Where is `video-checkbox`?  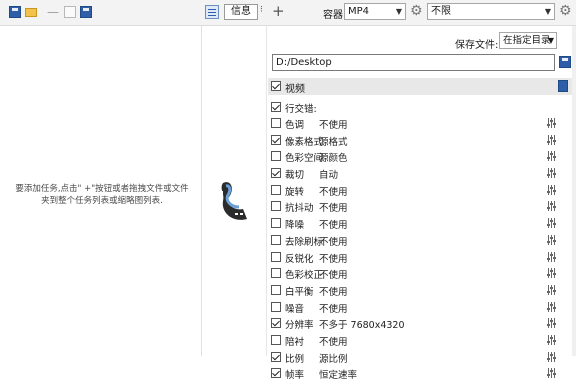 video-checkbox is located at coordinates (276, 86).